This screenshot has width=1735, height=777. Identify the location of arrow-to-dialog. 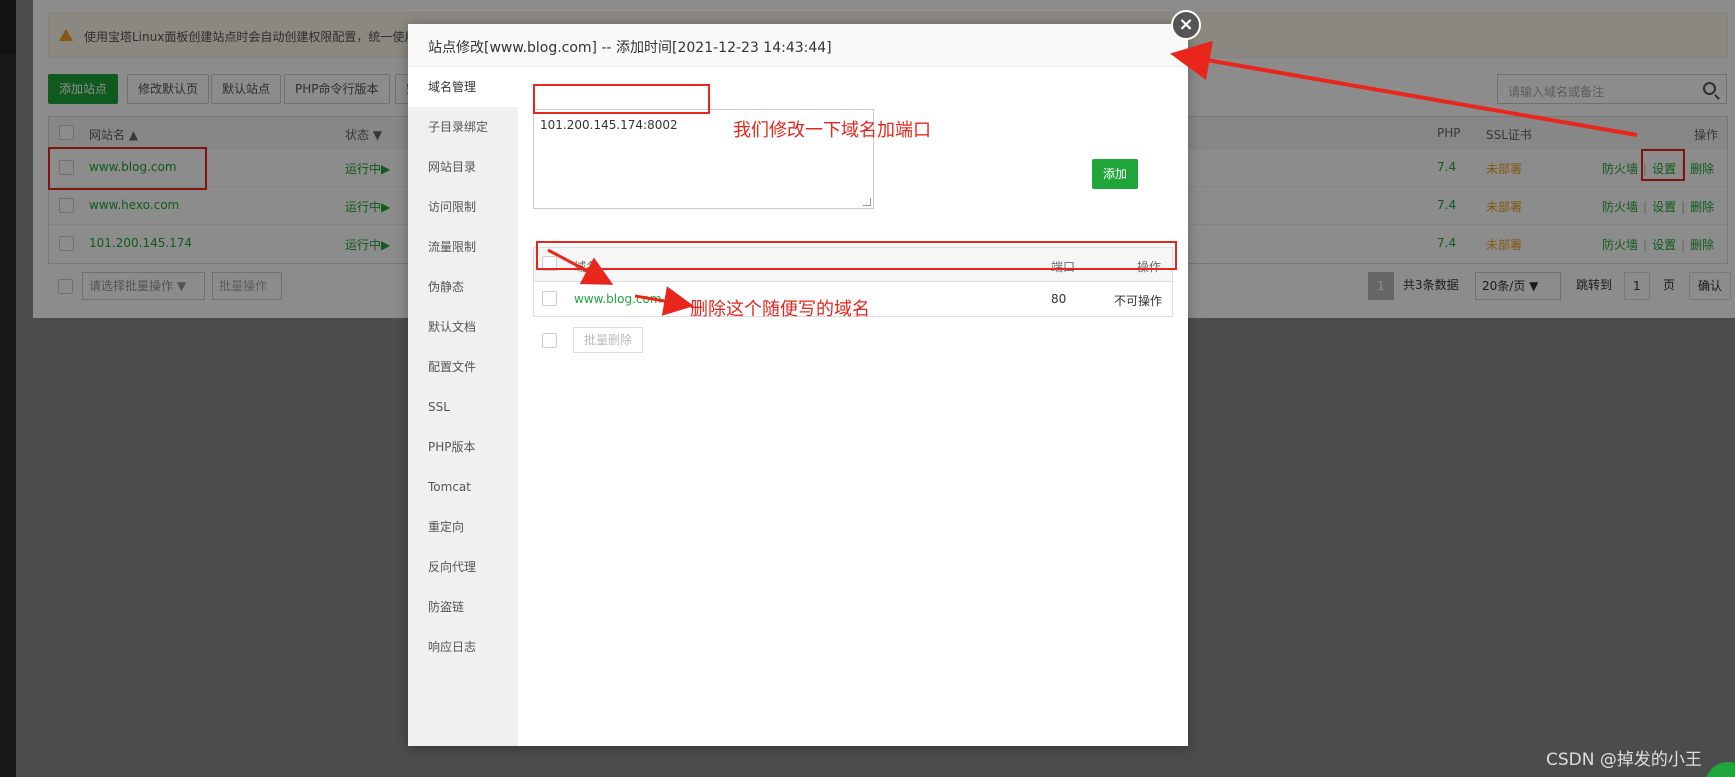
(1404, 88).